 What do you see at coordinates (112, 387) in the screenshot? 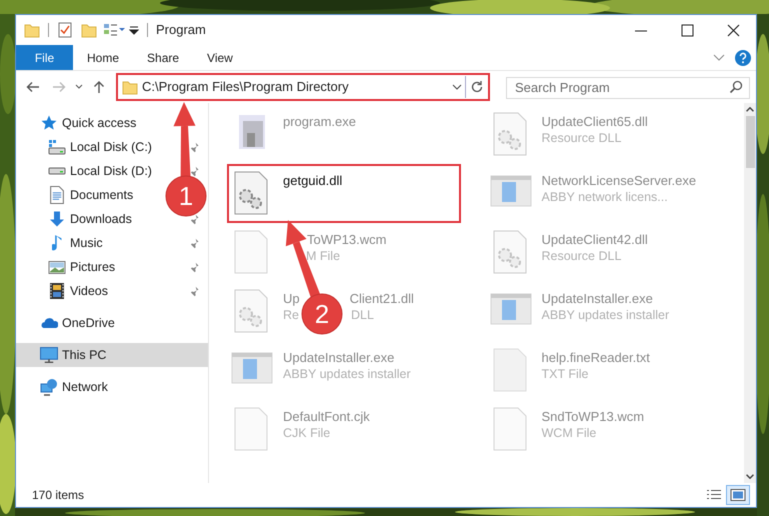
I see `nav-item: Network` at bounding box center [112, 387].